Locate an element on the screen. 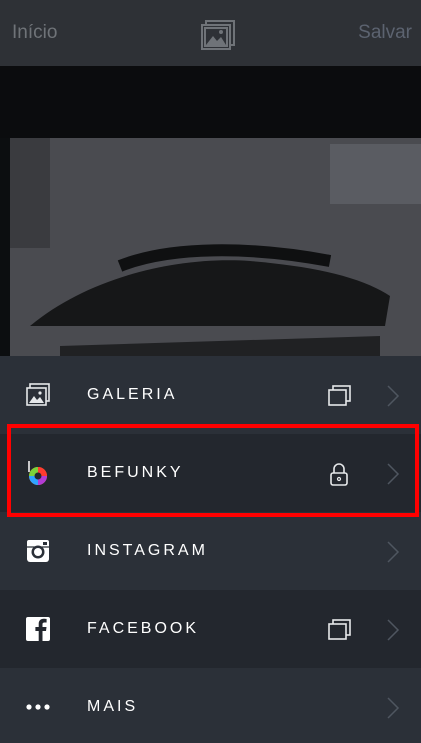 This screenshot has width=421, height=743. menu-item-galeria: GALERIA is located at coordinates (210, 395).